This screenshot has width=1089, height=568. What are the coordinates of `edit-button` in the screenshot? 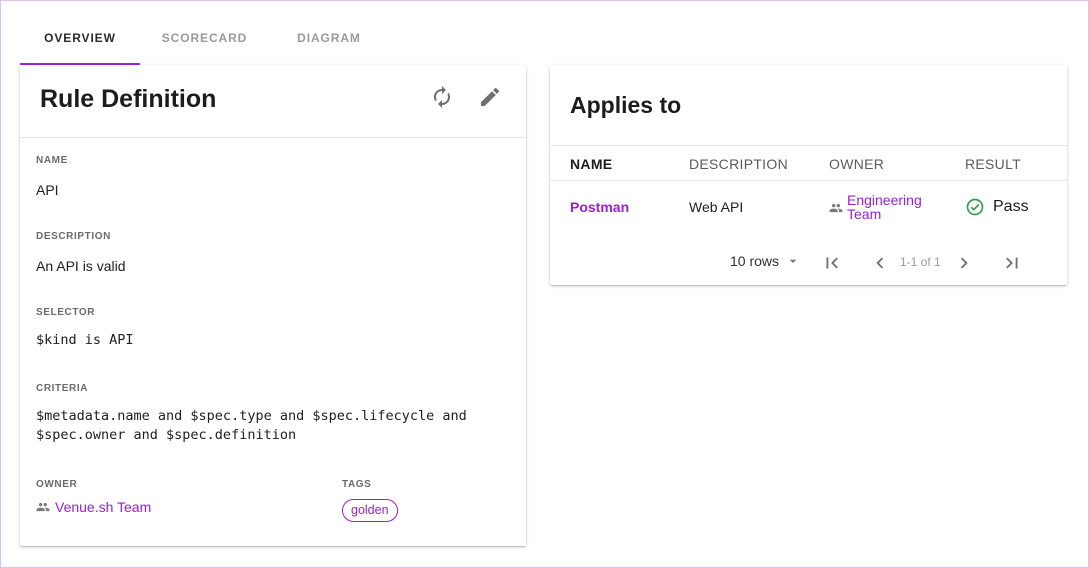 It's located at (490, 97).